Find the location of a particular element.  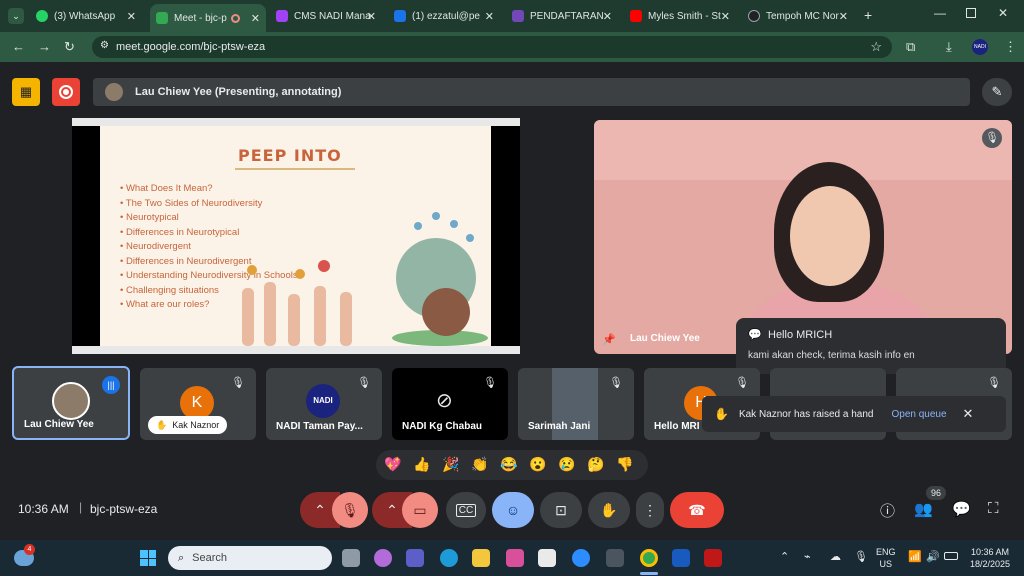

mcafee-icon is located at coordinates (713, 558).